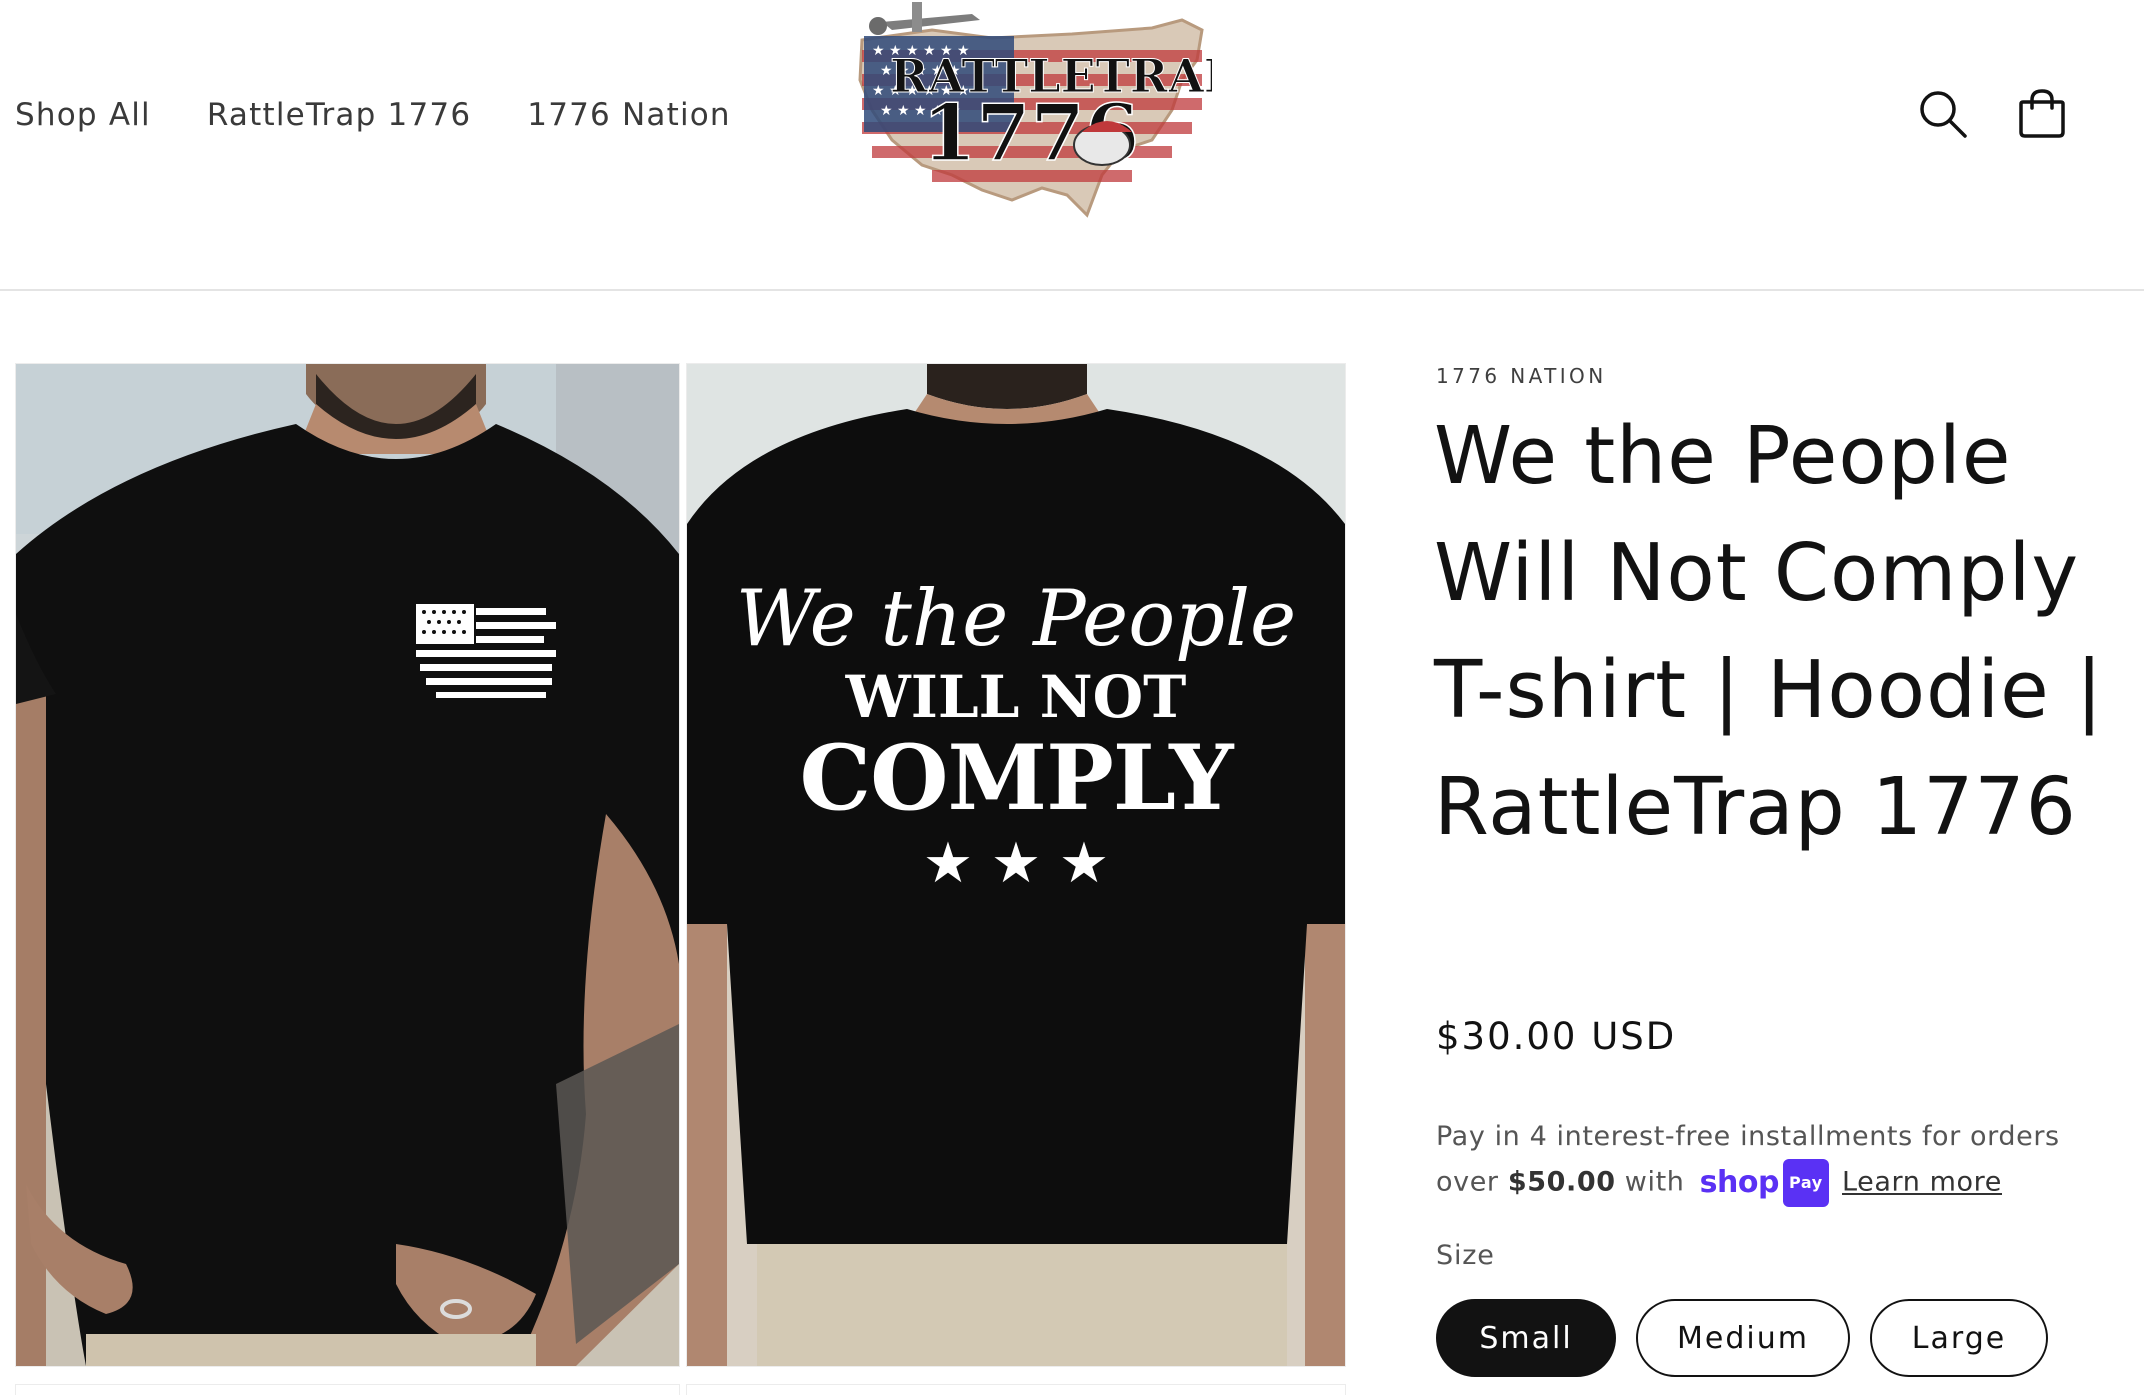 This screenshot has height=1395, width=2144. I want to click on cart-icon, so click(2042, 114).